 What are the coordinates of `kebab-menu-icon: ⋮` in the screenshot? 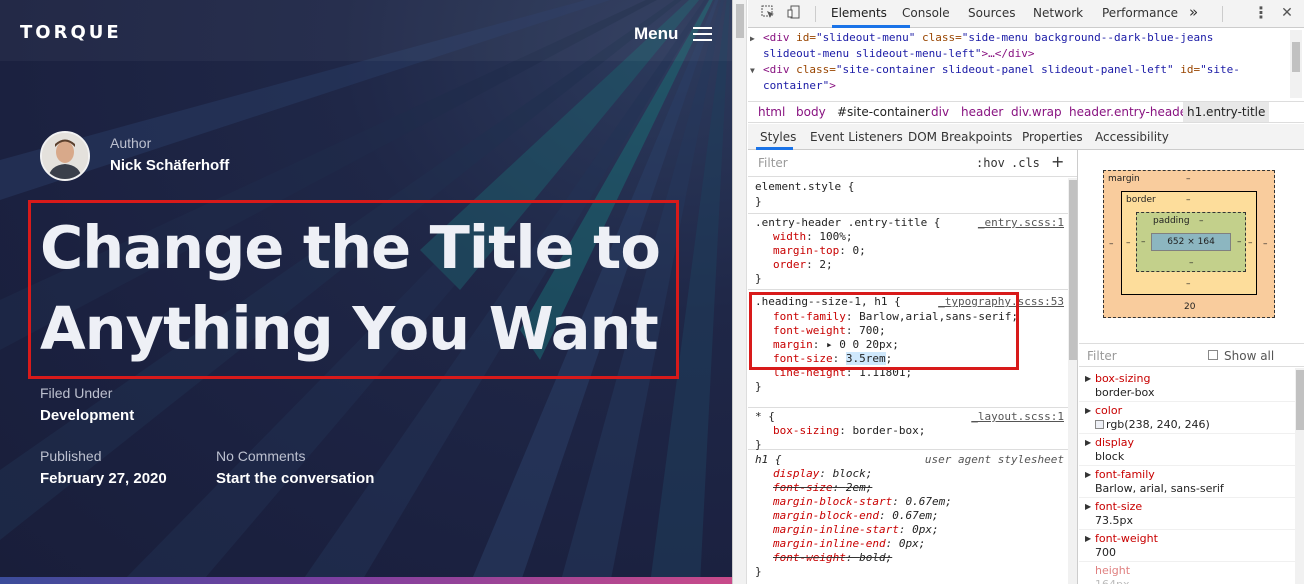 It's located at (1261, 13).